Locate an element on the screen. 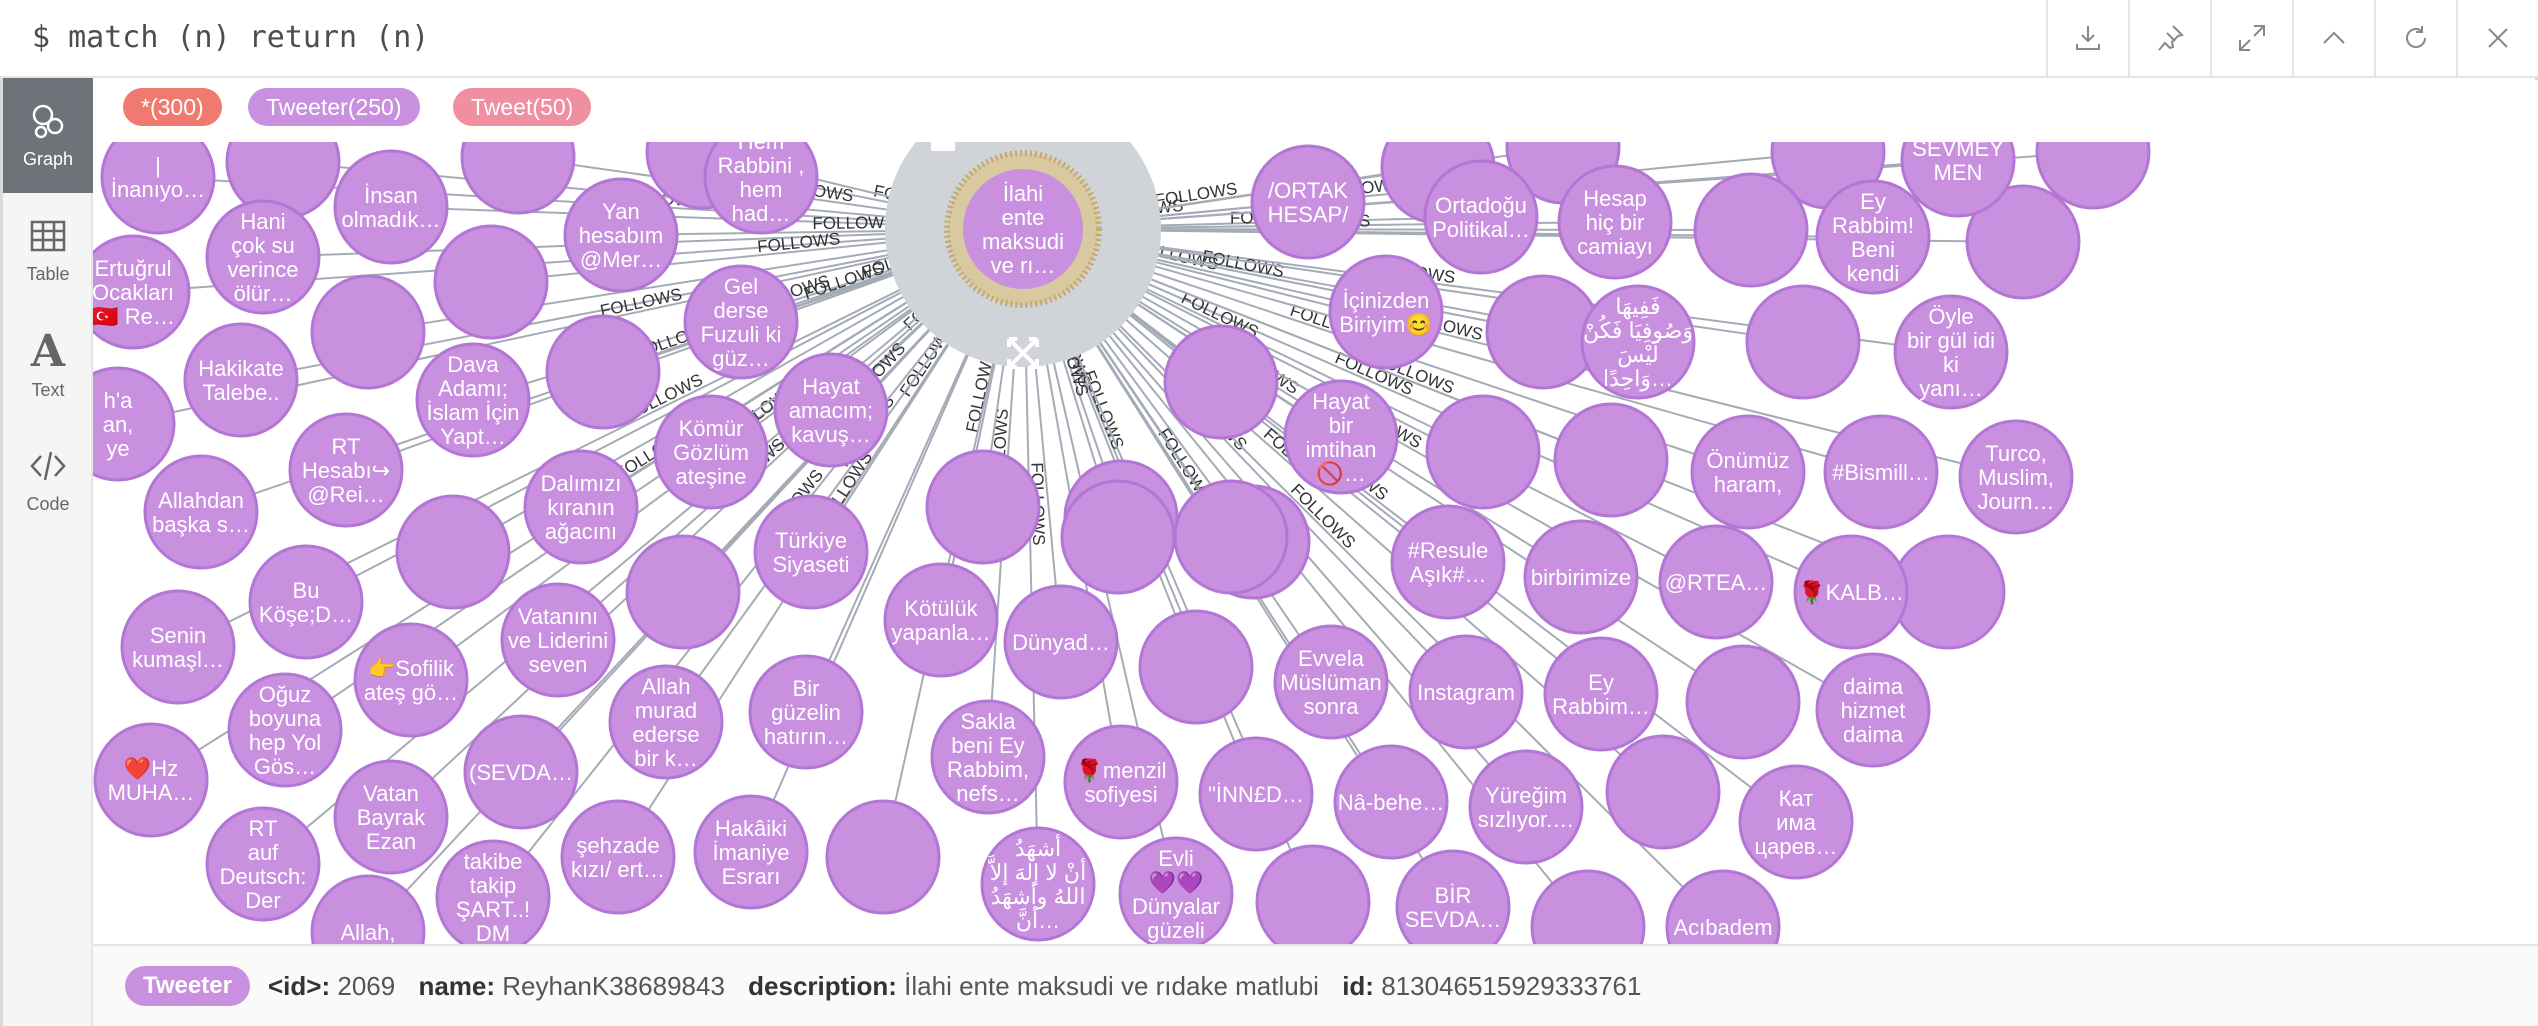  tweeter-node: TürkiyeSiyaseti is located at coordinates (811, 552).